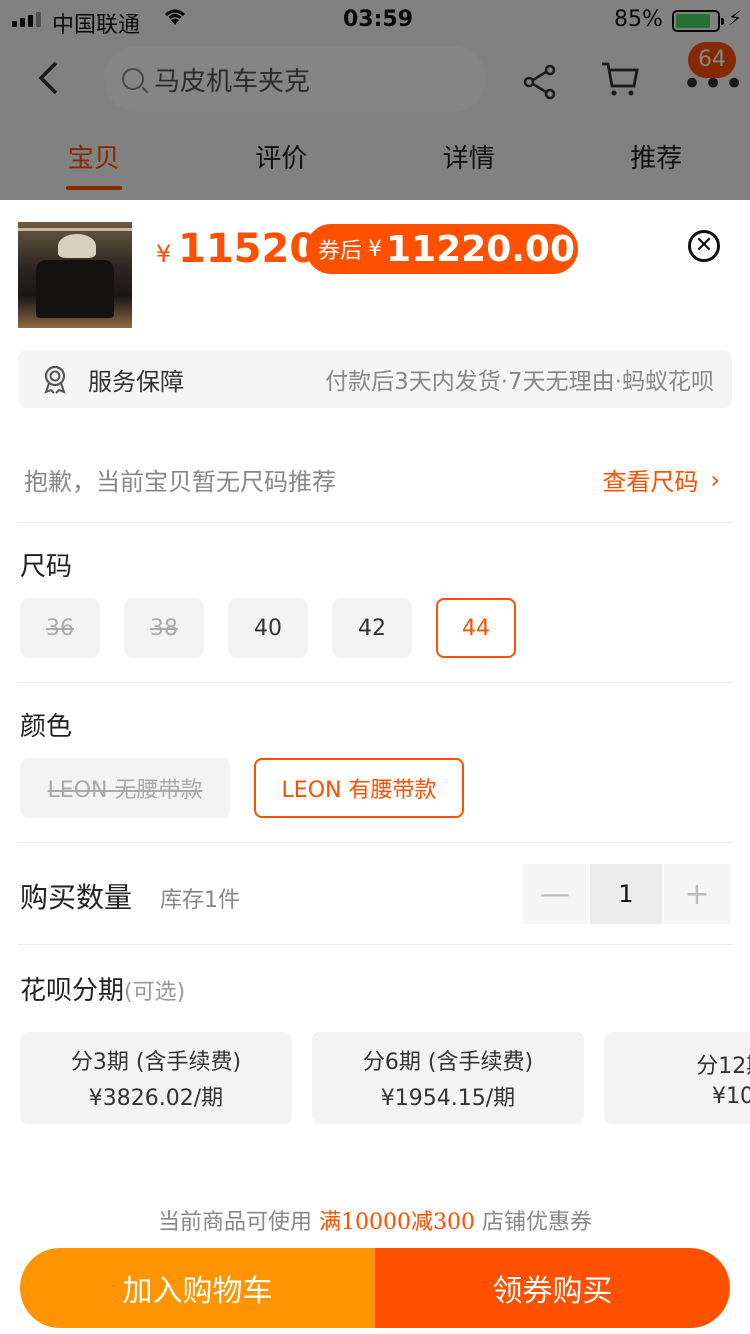 The image size is (750, 1334). I want to click on installment-price: ¥3826.02/期, so click(156, 1098).